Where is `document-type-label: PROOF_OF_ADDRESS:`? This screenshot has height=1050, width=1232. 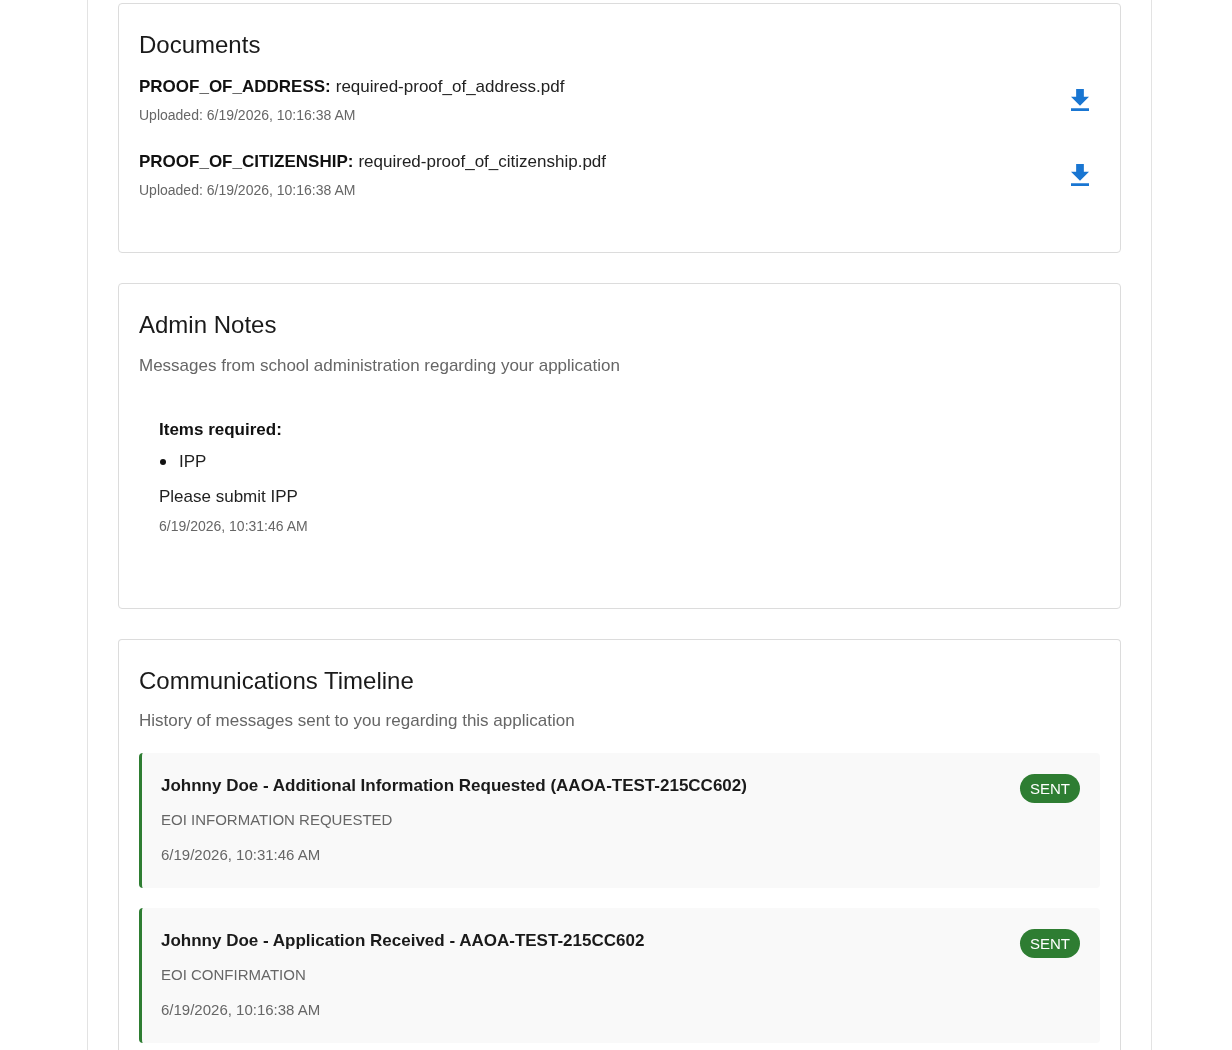
document-type-label: PROOF_OF_ADDRESS: is located at coordinates (235, 86).